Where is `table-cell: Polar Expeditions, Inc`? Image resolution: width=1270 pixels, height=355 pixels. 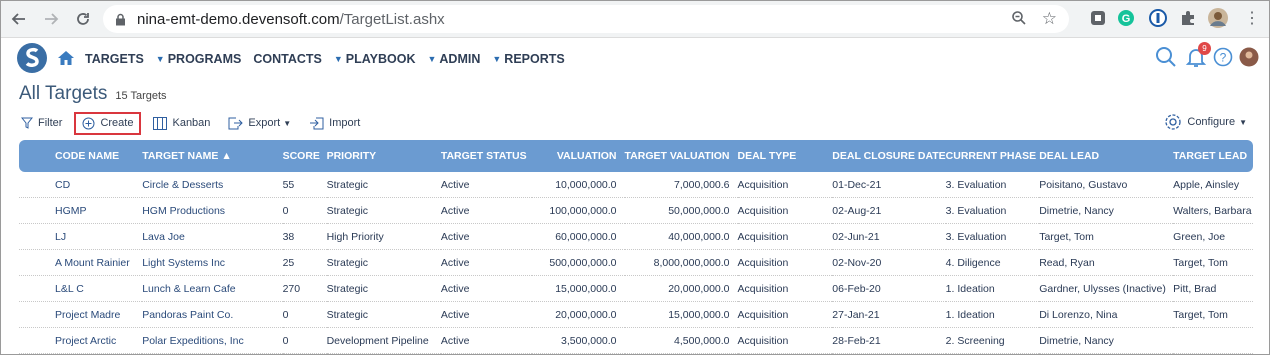
table-cell: Polar Expeditions, Inc is located at coordinates (212, 340).